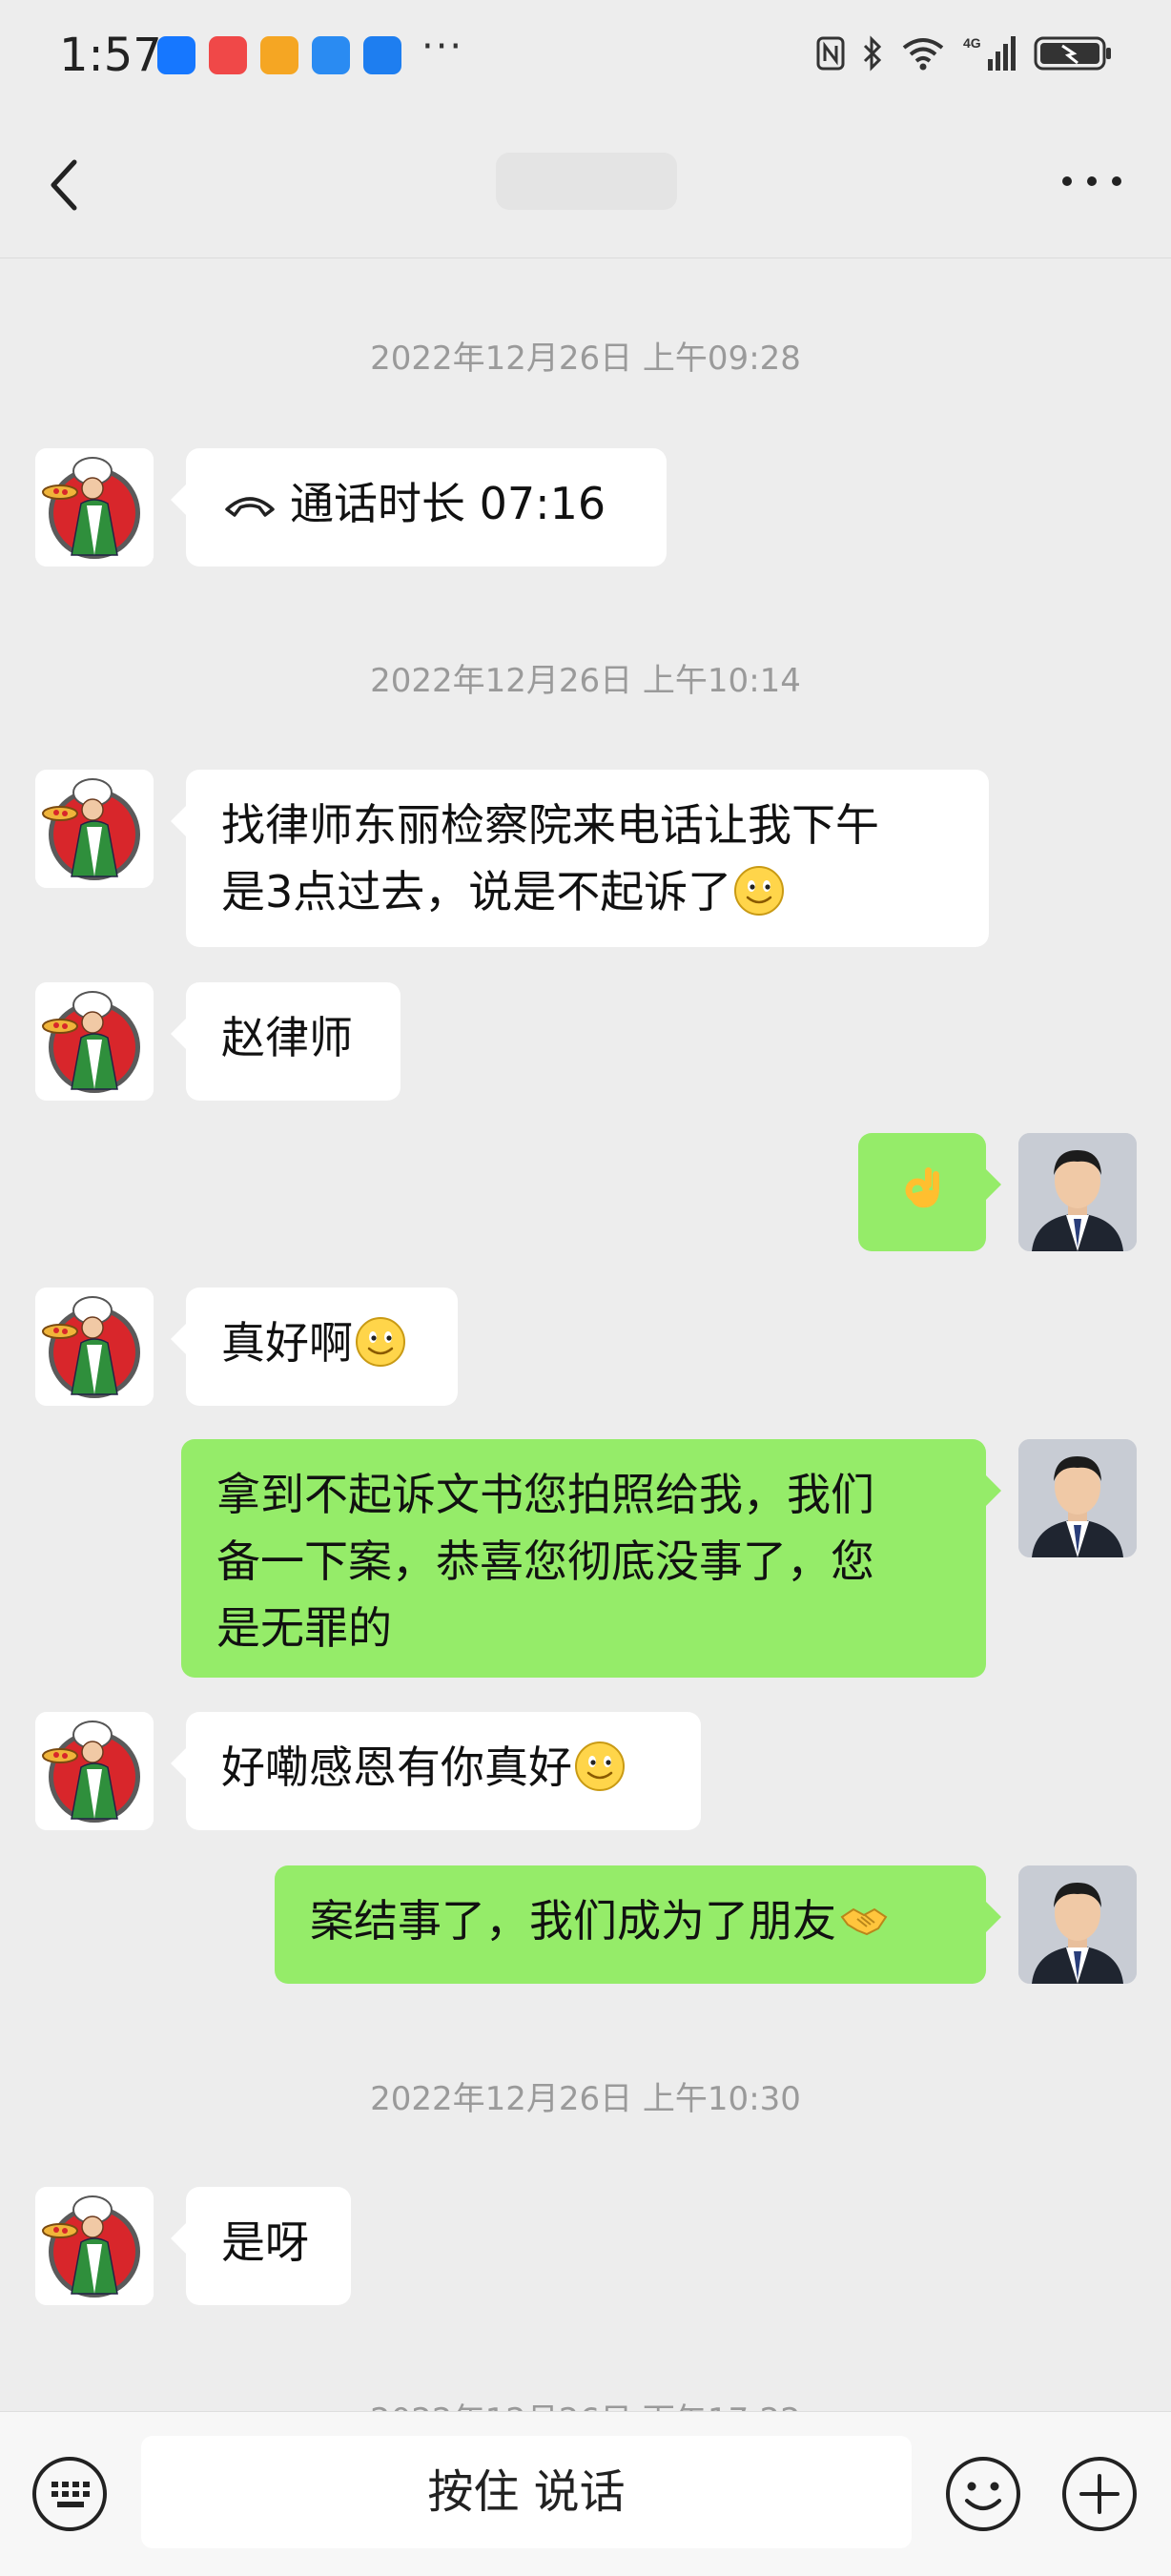 Image resolution: width=1171 pixels, height=2576 pixels. I want to click on message-line-with-emoji: 是3点过去，说是不起诉了, so click(587, 891).